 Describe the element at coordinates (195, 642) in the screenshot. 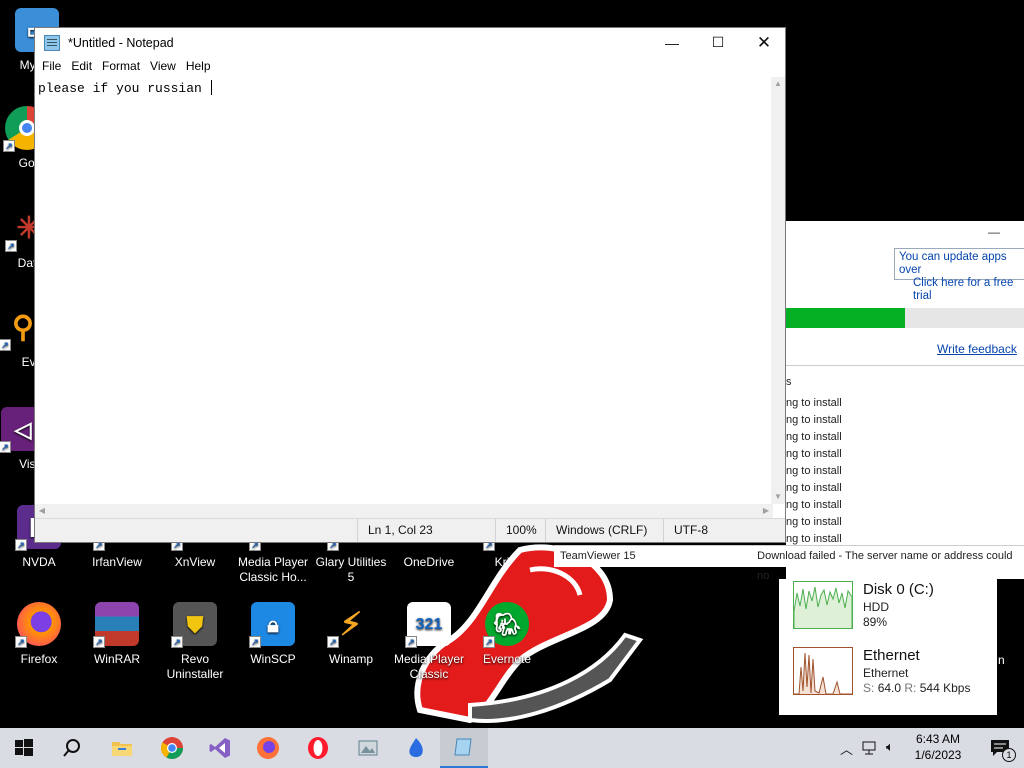

I see `desktop-icon-revo-uninstaller: ⛊ ↗ Revo Uninstaller` at that location.